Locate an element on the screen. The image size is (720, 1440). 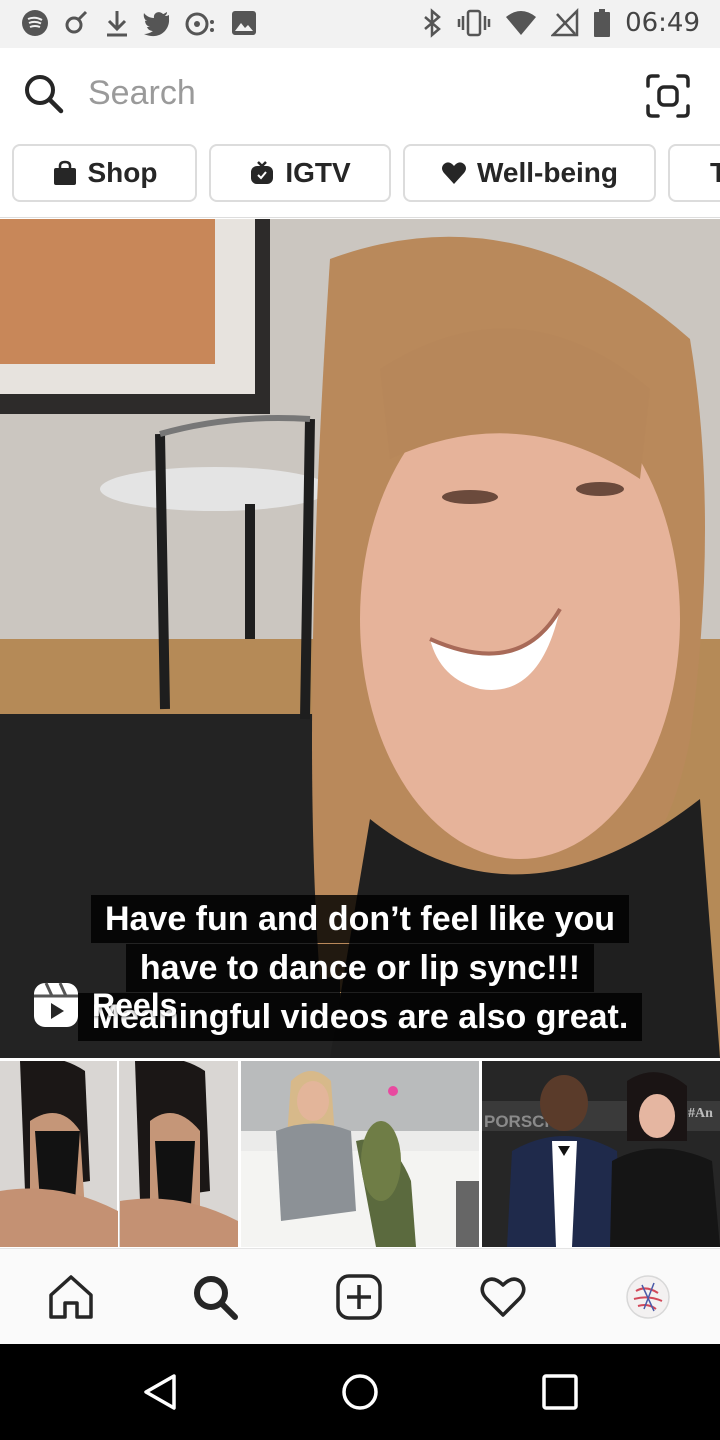
search-header is located at coordinates (360, 96).